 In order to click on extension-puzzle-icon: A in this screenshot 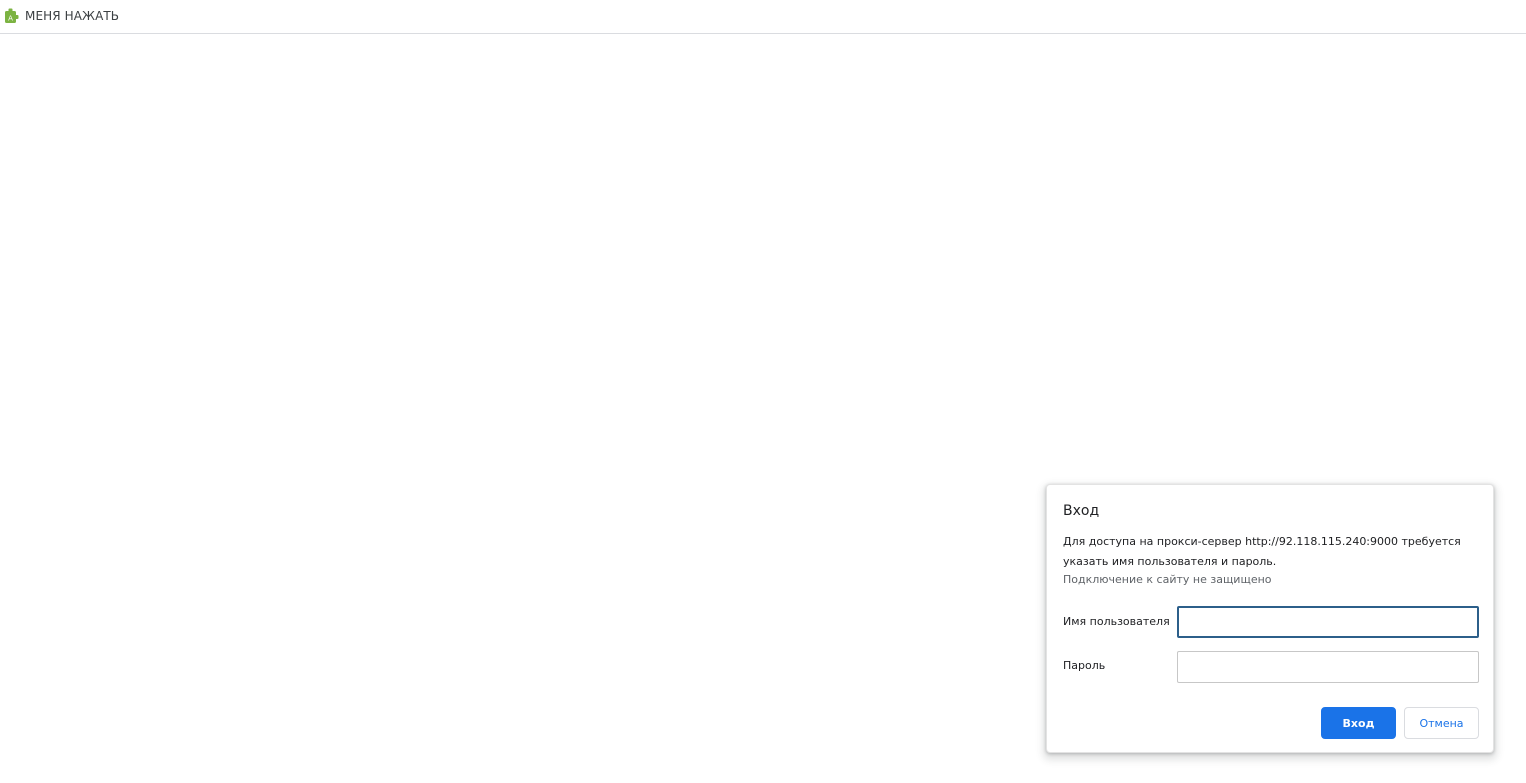, I will do `click(12, 16)`.